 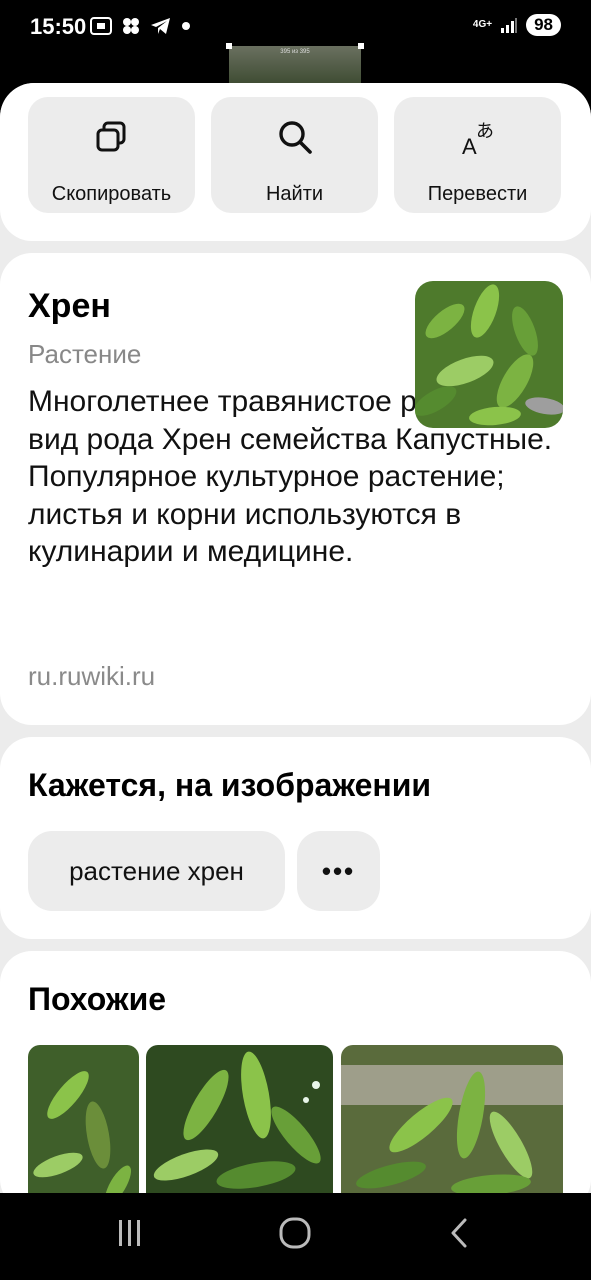 I want to click on source-image-preview: 395 из 395, so click(x=295, y=64).